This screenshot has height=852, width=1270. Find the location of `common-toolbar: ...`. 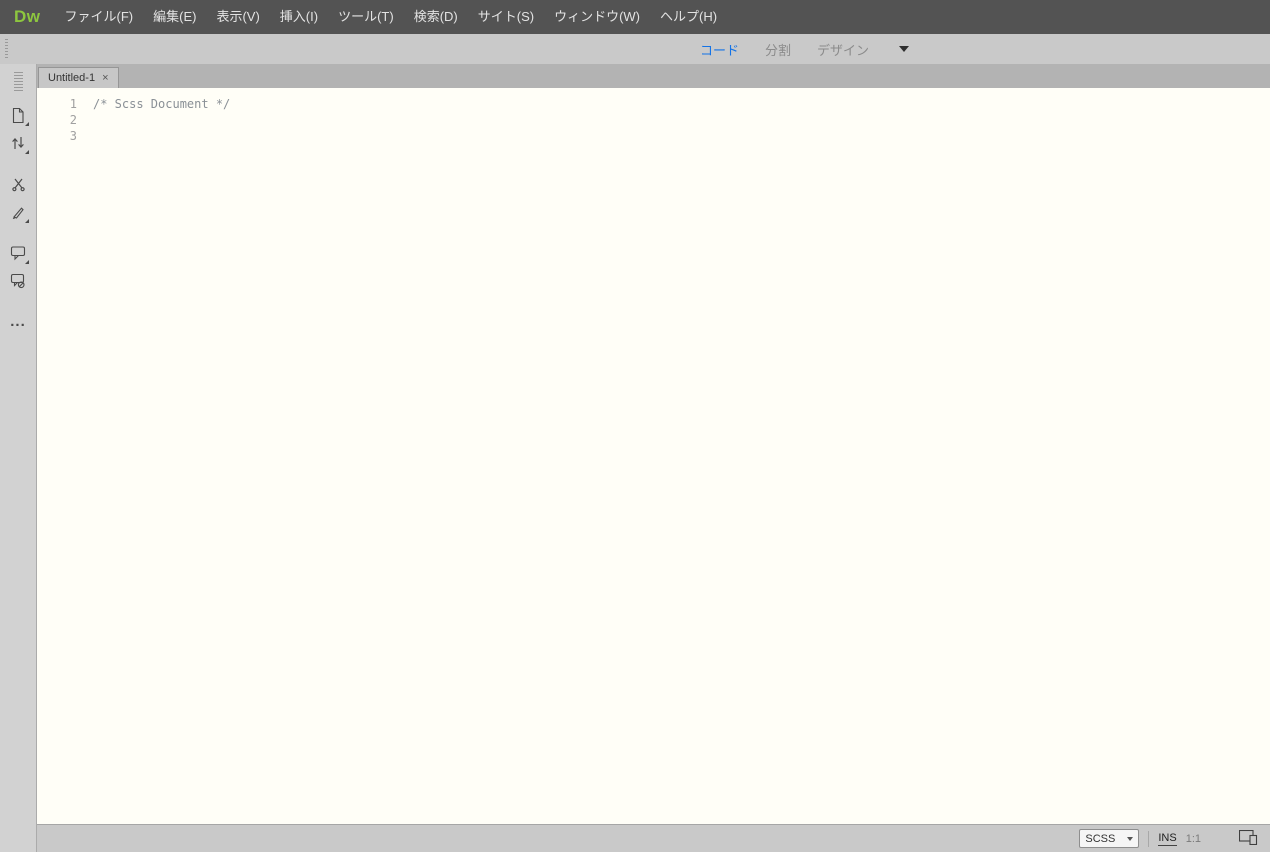

common-toolbar: ... is located at coordinates (18, 458).